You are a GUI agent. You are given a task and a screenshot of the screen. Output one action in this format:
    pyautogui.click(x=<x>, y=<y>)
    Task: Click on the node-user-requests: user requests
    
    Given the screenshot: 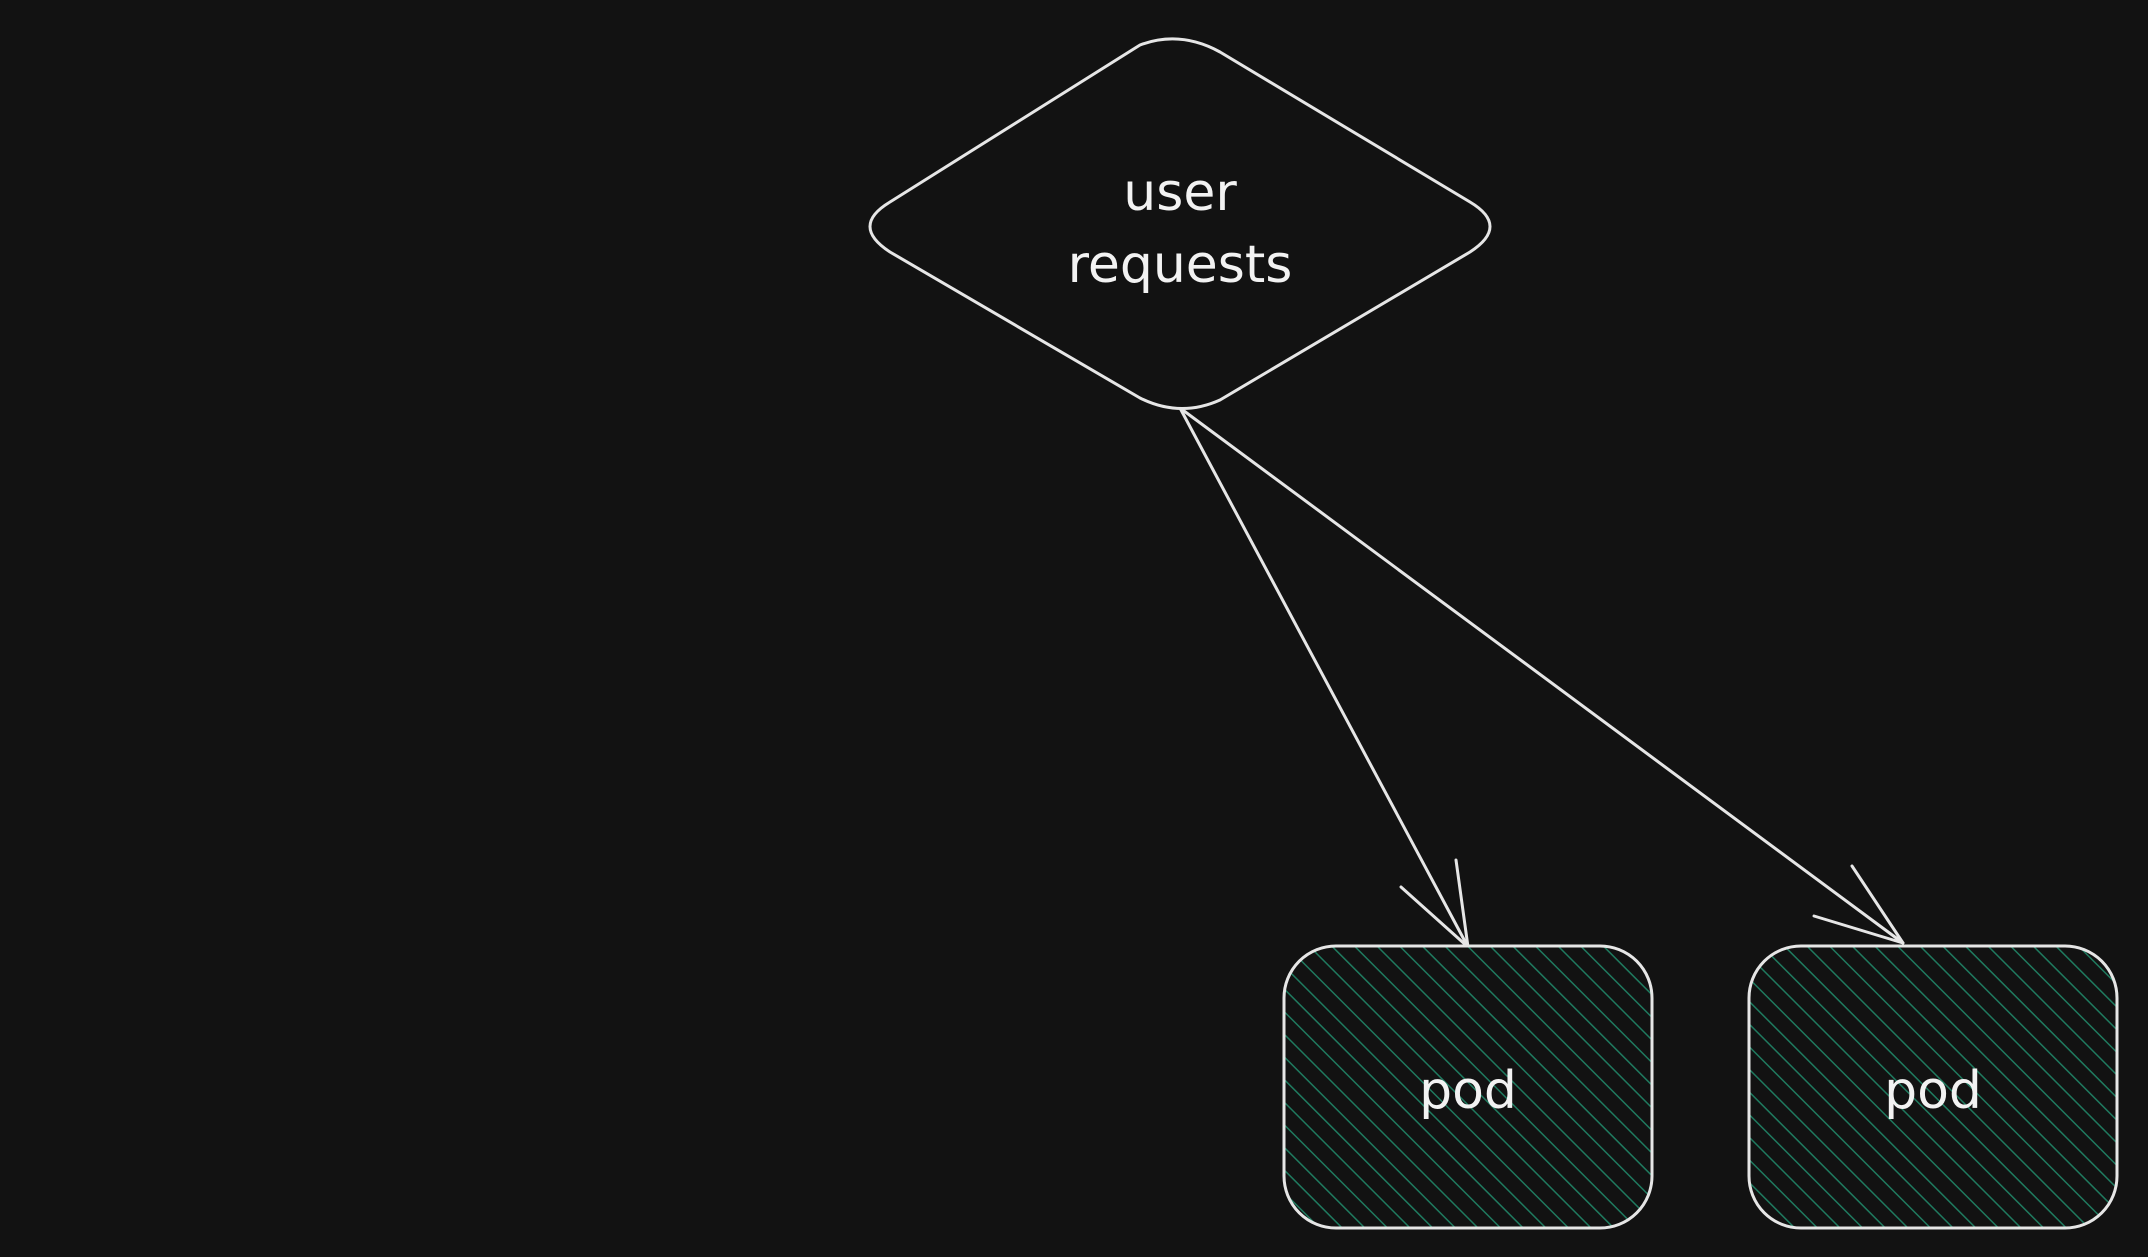 What is the action you would take?
    pyautogui.click(x=1180, y=223)
    